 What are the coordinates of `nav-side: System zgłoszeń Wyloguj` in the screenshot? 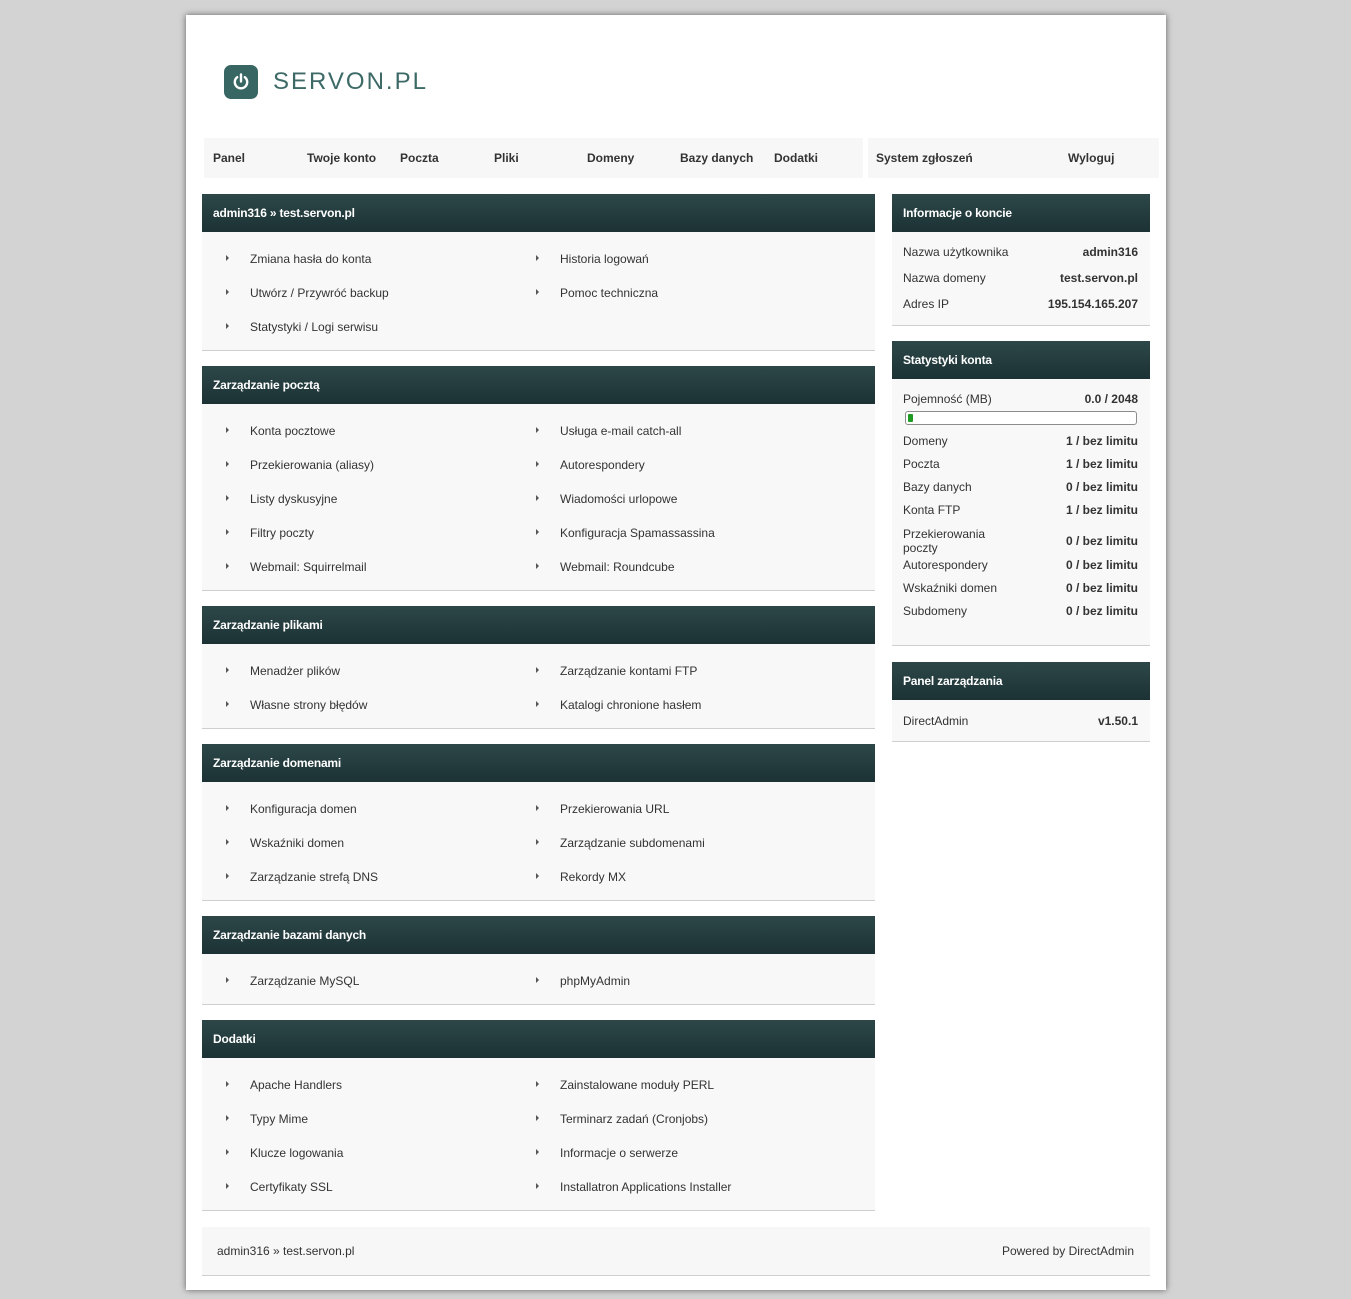 It's located at (1013, 158).